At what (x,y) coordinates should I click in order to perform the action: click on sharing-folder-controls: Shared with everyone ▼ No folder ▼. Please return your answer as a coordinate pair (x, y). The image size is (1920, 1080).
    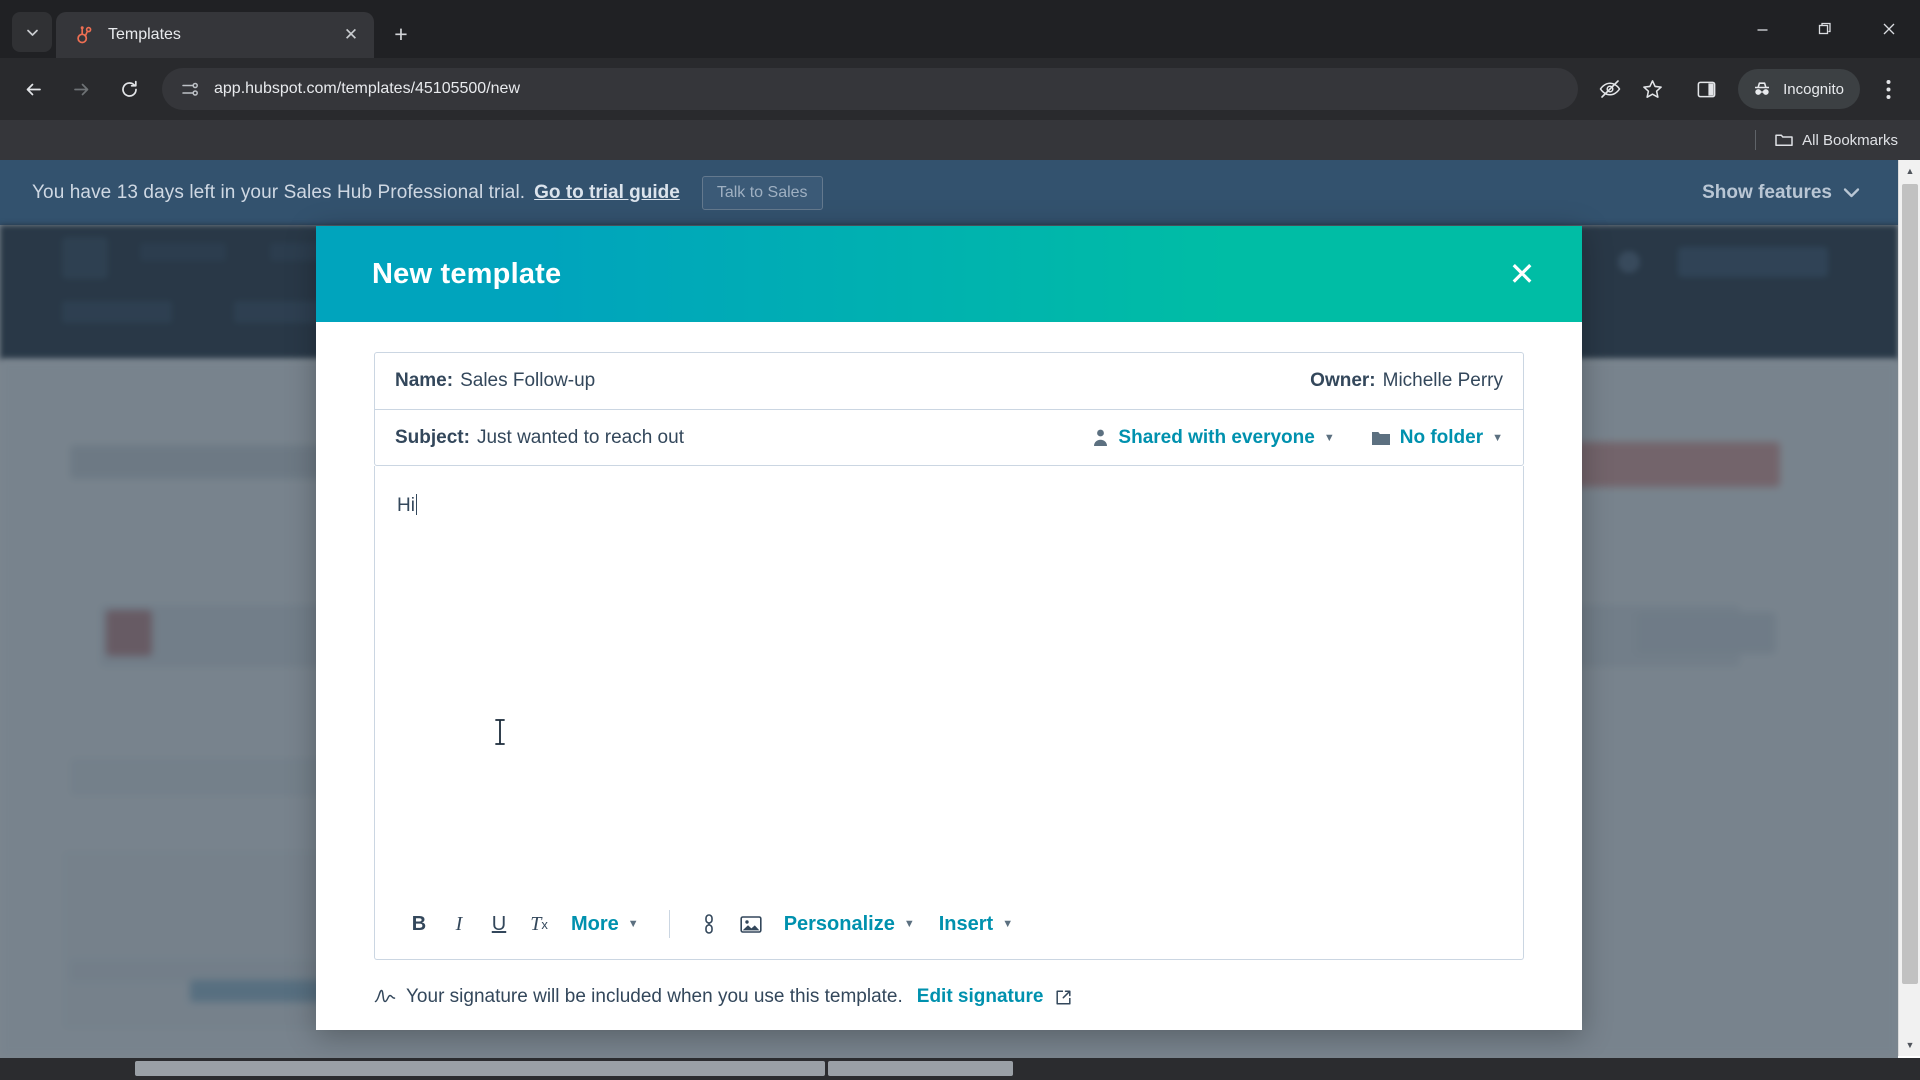
    Looking at the image, I should click on (1297, 438).